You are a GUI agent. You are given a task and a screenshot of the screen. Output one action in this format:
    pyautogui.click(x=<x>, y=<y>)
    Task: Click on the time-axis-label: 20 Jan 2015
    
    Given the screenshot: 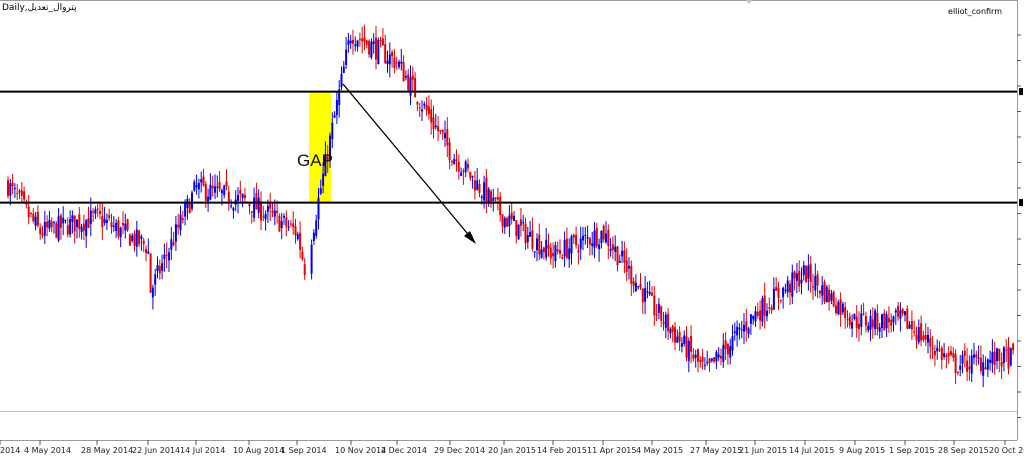 What is the action you would take?
    pyautogui.click(x=512, y=450)
    